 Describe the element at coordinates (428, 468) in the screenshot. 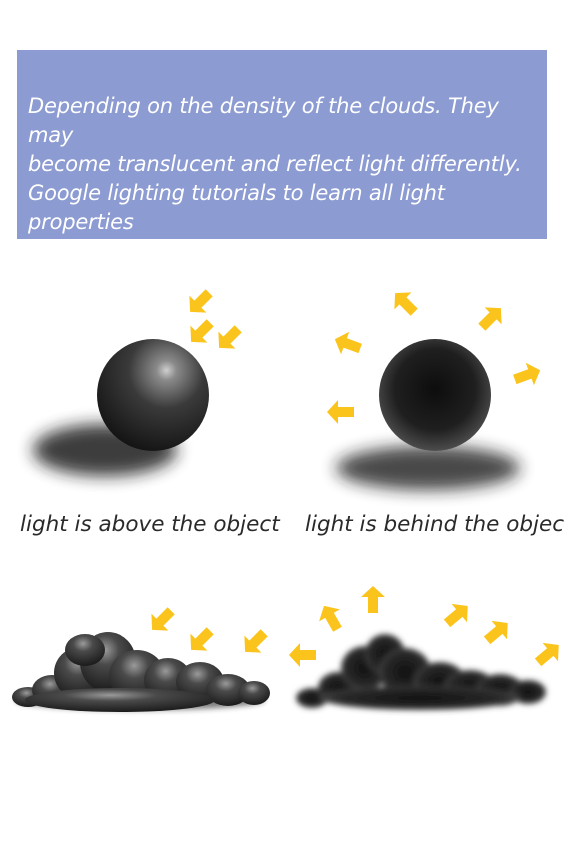

I see `sphere-shadow-behind` at that location.